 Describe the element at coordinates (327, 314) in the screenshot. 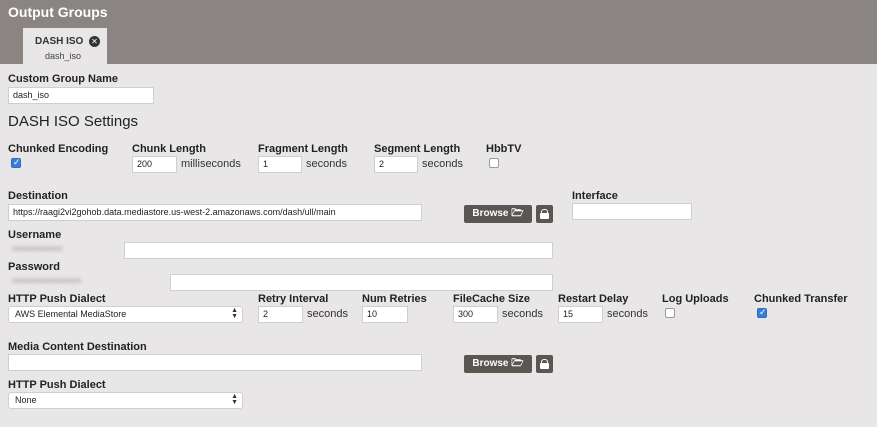

I see `retry-interval-unit: seconds` at that location.